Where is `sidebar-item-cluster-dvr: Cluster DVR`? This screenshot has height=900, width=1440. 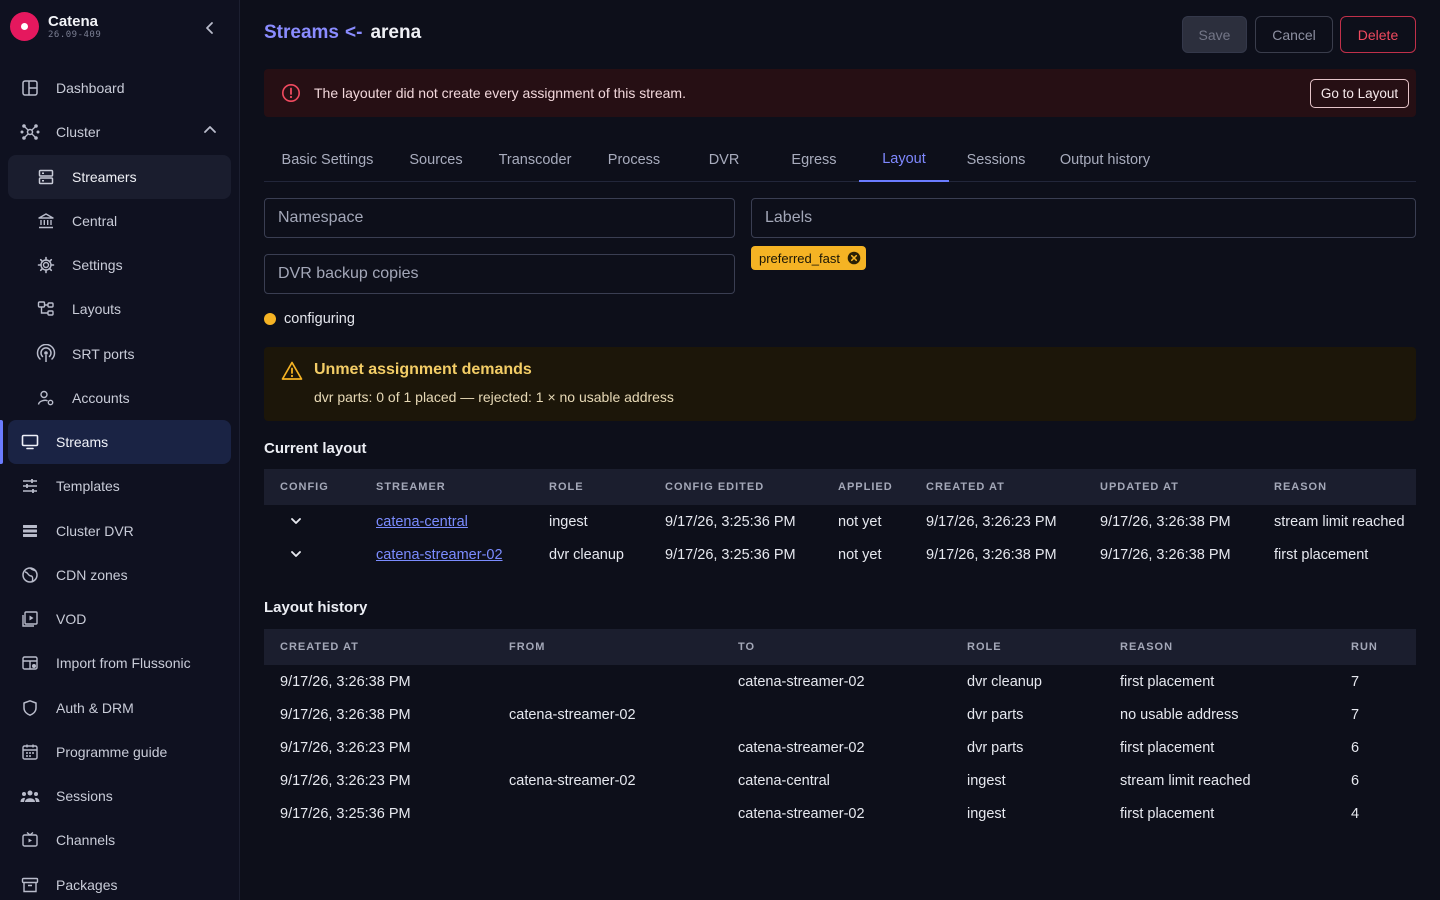 sidebar-item-cluster-dvr: Cluster DVR is located at coordinates (119, 531).